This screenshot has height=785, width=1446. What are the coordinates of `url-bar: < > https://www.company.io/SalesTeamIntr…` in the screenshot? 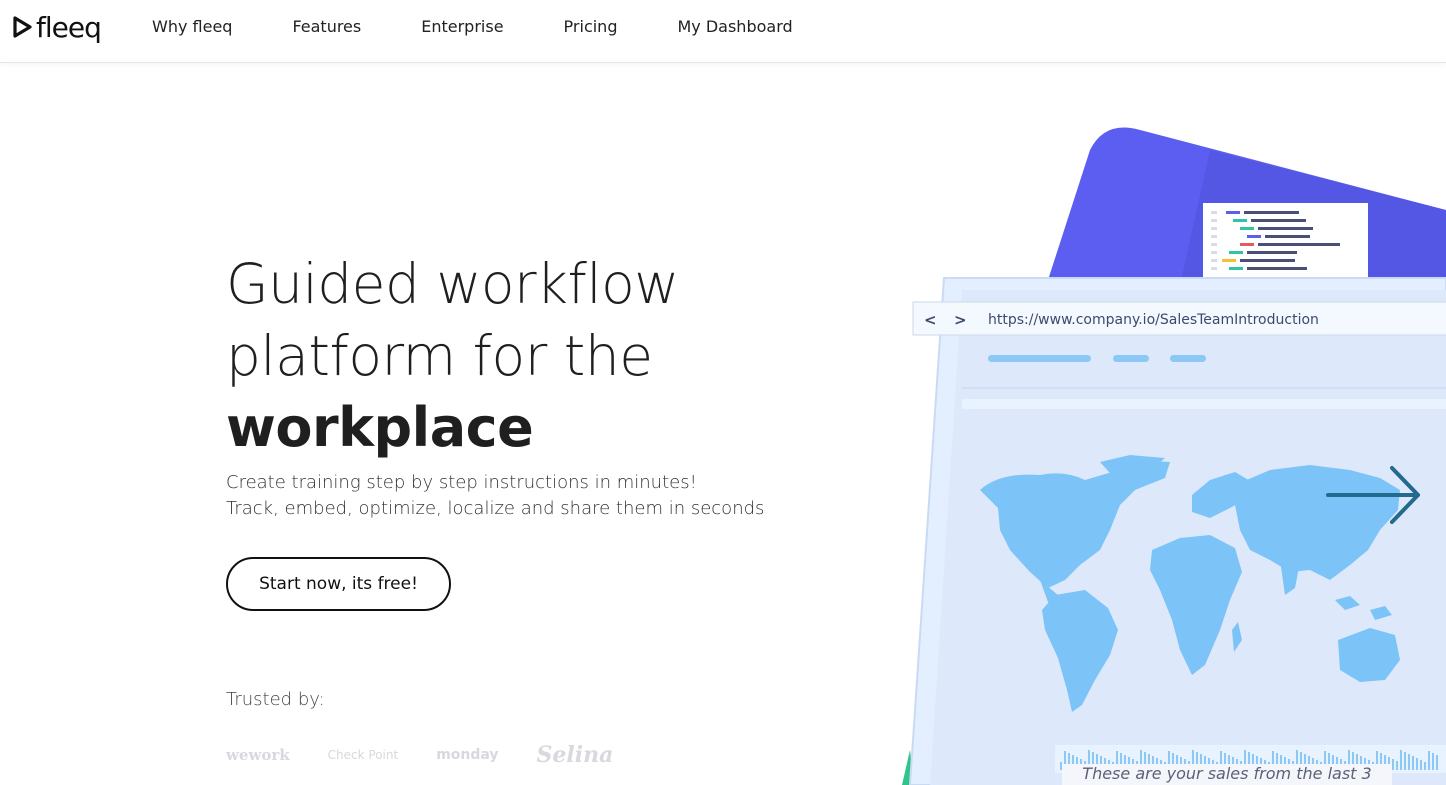 It's located at (1179, 318).